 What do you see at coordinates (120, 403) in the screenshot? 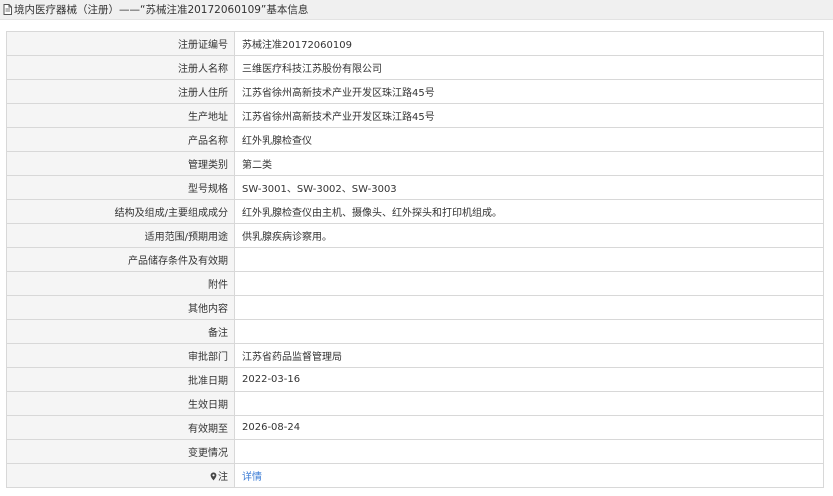
I see `row-label: 生效日期` at bounding box center [120, 403].